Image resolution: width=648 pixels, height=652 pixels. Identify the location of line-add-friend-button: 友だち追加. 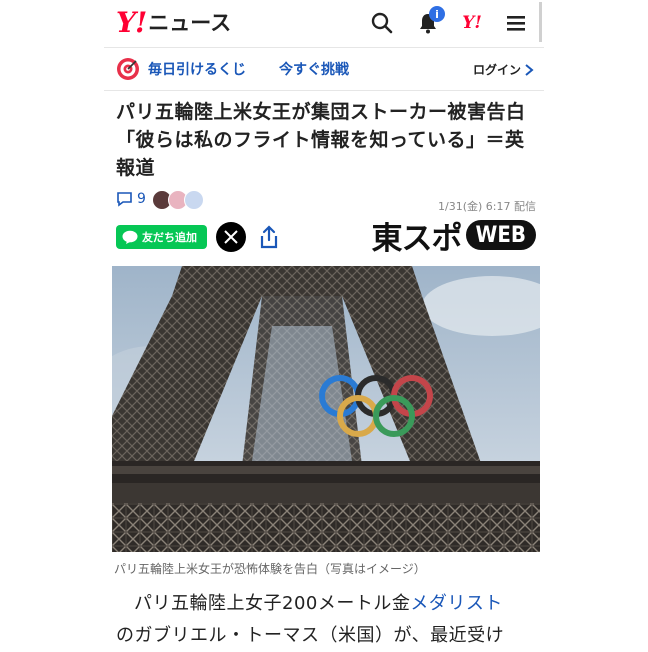
(161, 237).